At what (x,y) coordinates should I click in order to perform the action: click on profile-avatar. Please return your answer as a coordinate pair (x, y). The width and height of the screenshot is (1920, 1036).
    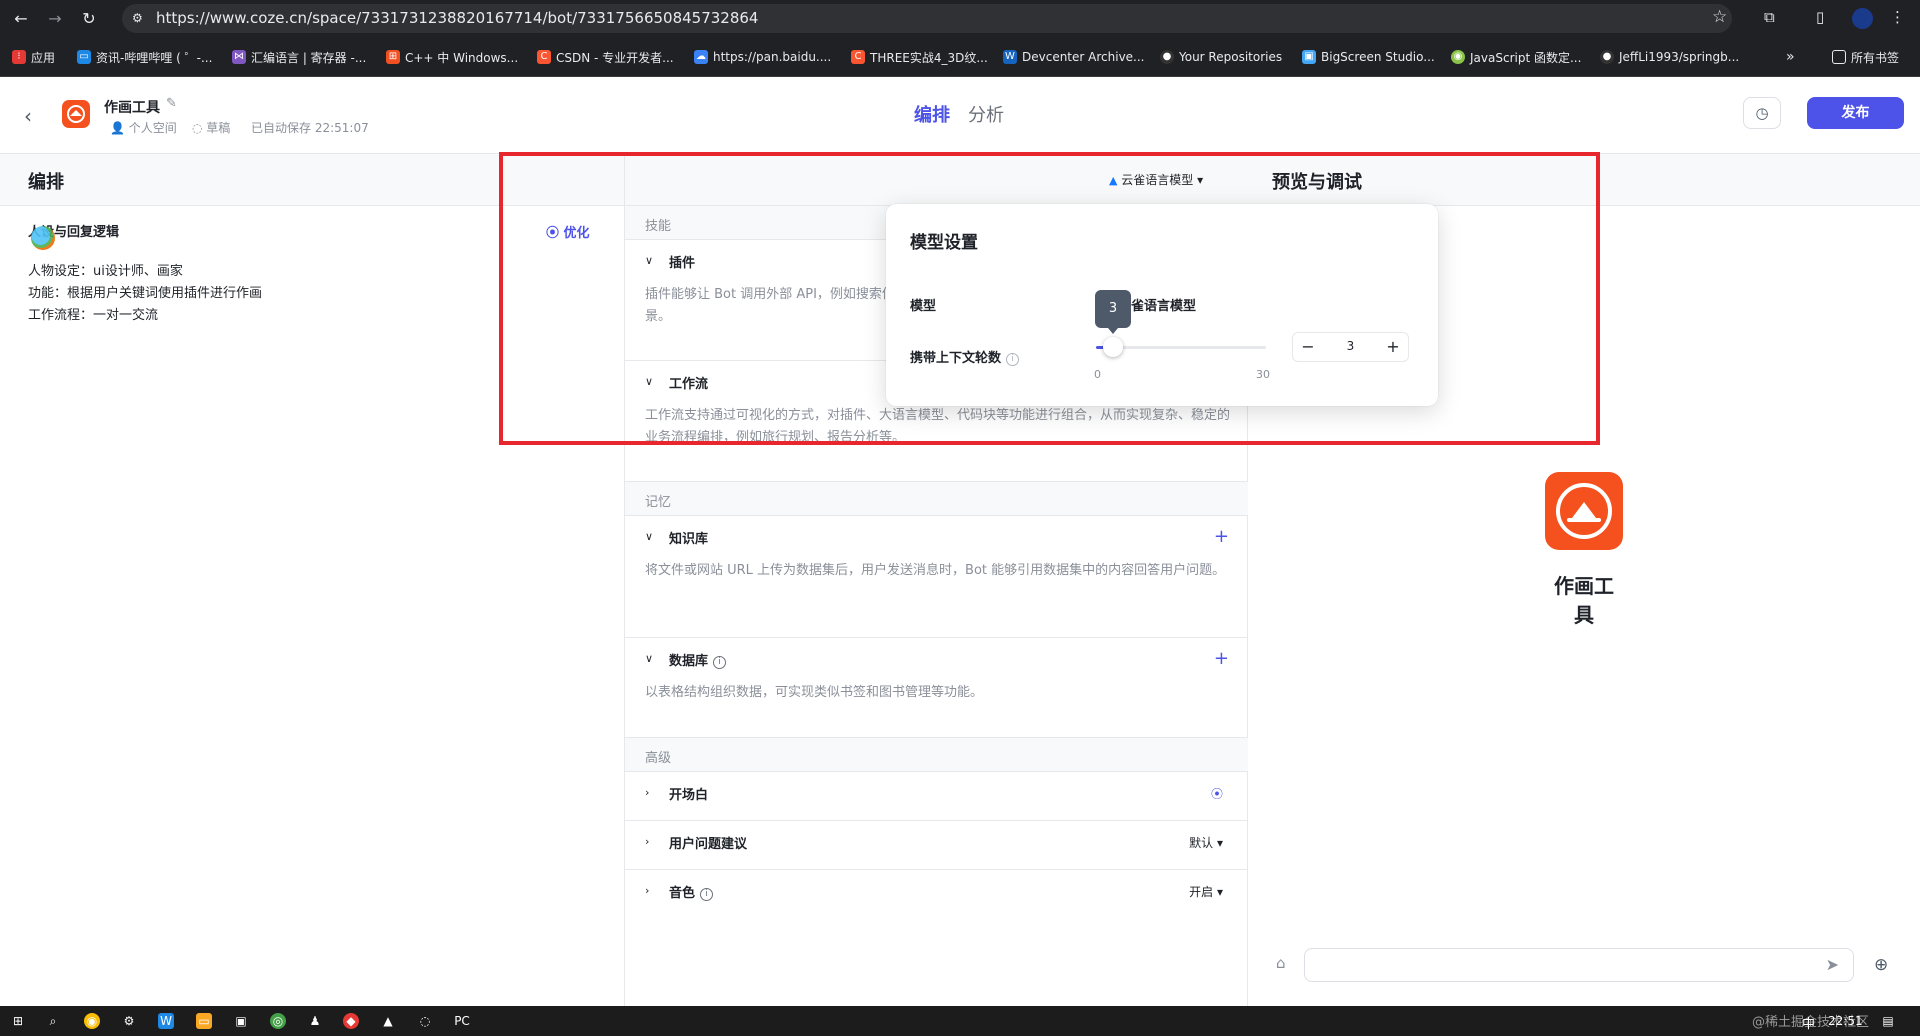
    Looking at the image, I should click on (1862, 18).